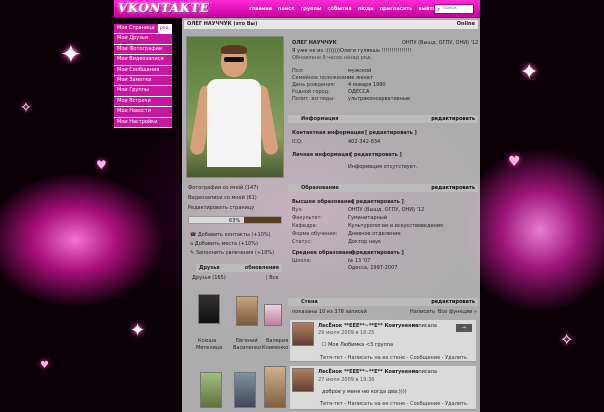 Image resolution: width=604 pixels, height=412 pixels. Describe the element at coordinates (235, 253) in the screenshot. I see `link-label: Заполнить увлечения (+10%)` at that location.